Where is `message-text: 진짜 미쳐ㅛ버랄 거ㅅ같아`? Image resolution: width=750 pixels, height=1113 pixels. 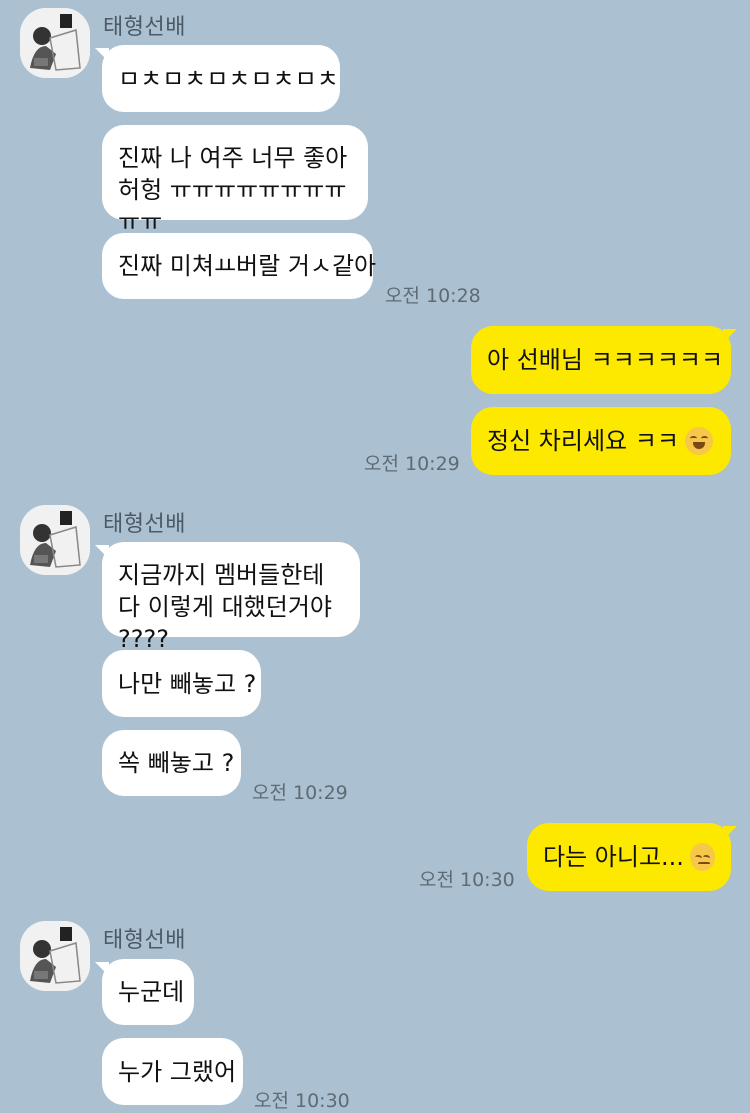 message-text: 진짜 미쳐ㅛ버랄 거ㅅ같아 is located at coordinates (247, 266).